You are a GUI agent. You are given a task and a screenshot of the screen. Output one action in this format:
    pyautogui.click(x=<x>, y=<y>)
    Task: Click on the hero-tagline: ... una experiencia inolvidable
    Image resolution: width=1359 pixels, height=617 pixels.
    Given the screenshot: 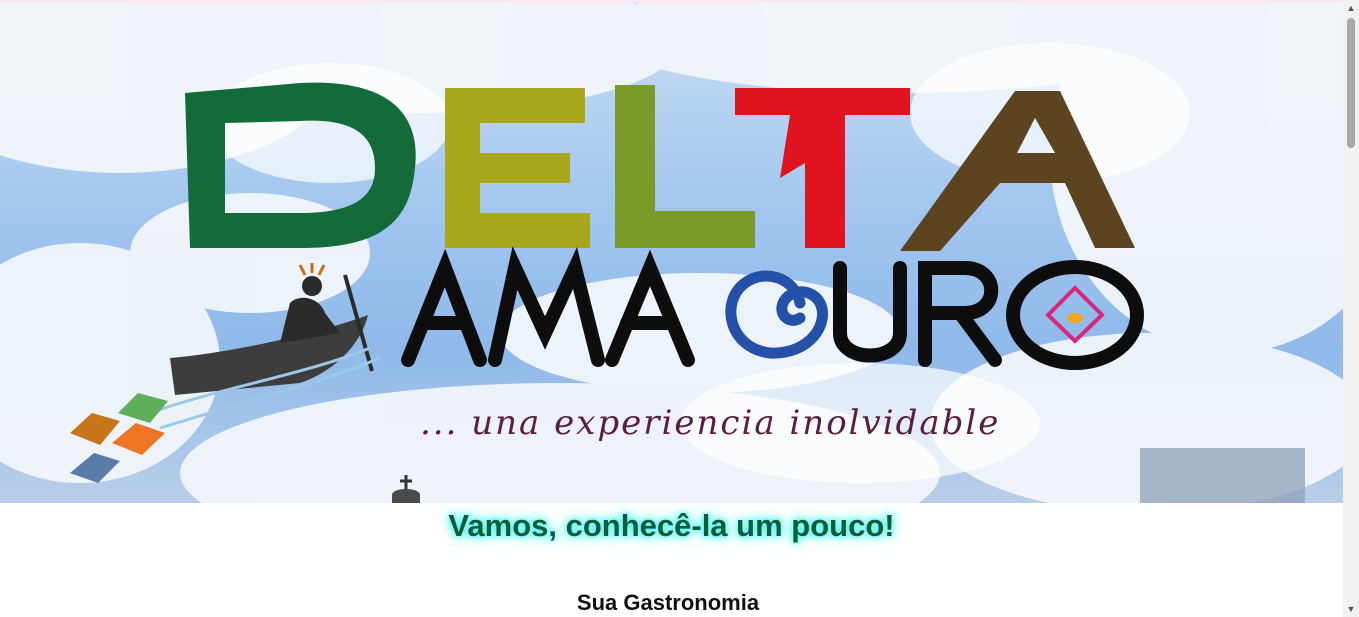 What is the action you would take?
    pyautogui.click(x=710, y=423)
    